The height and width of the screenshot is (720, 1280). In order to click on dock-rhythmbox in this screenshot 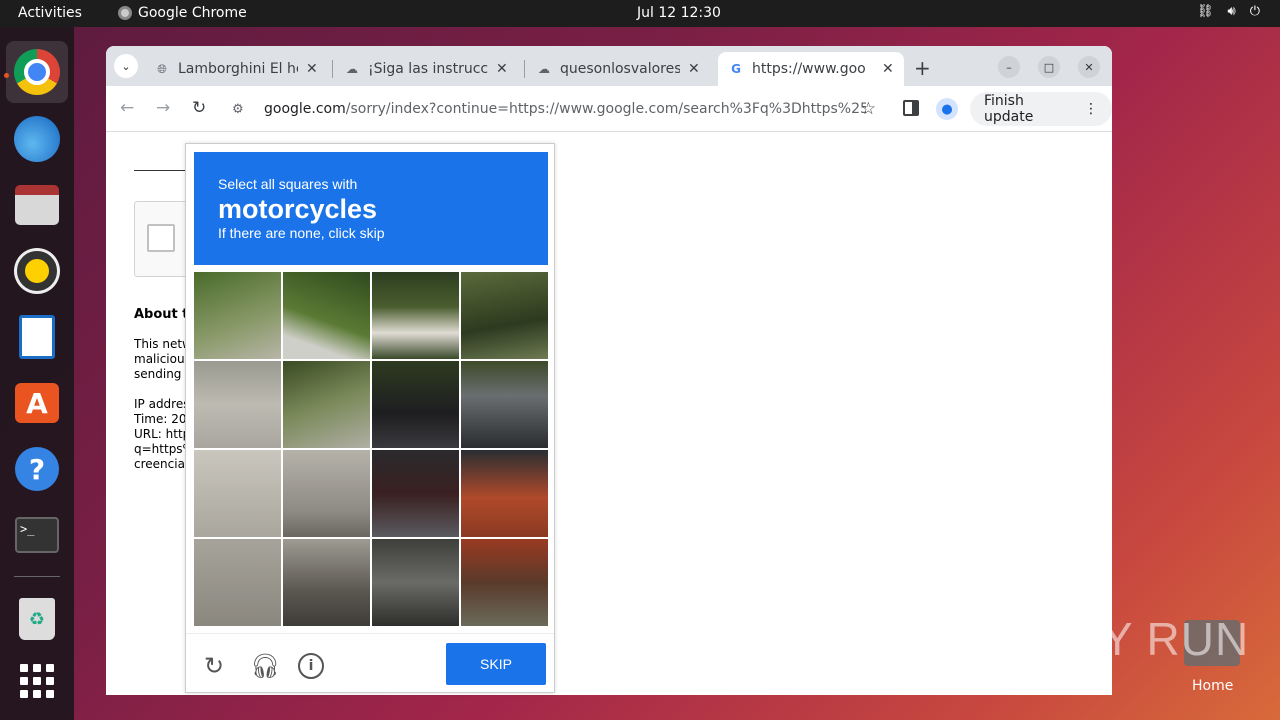, I will do `click(37, 271)`.